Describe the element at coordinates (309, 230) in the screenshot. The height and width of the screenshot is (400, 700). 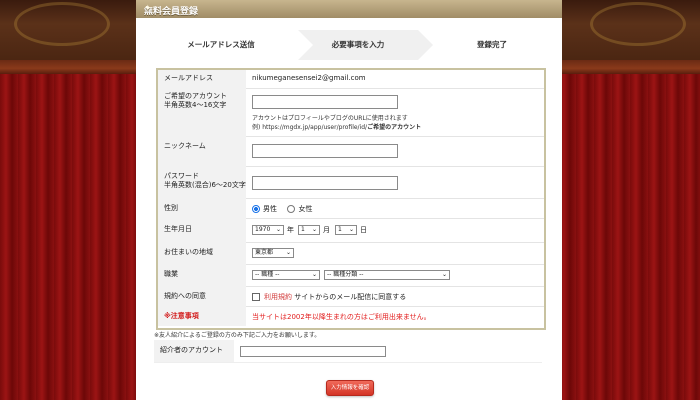
I see `birth-month-select: 1 ⌄` at that location.